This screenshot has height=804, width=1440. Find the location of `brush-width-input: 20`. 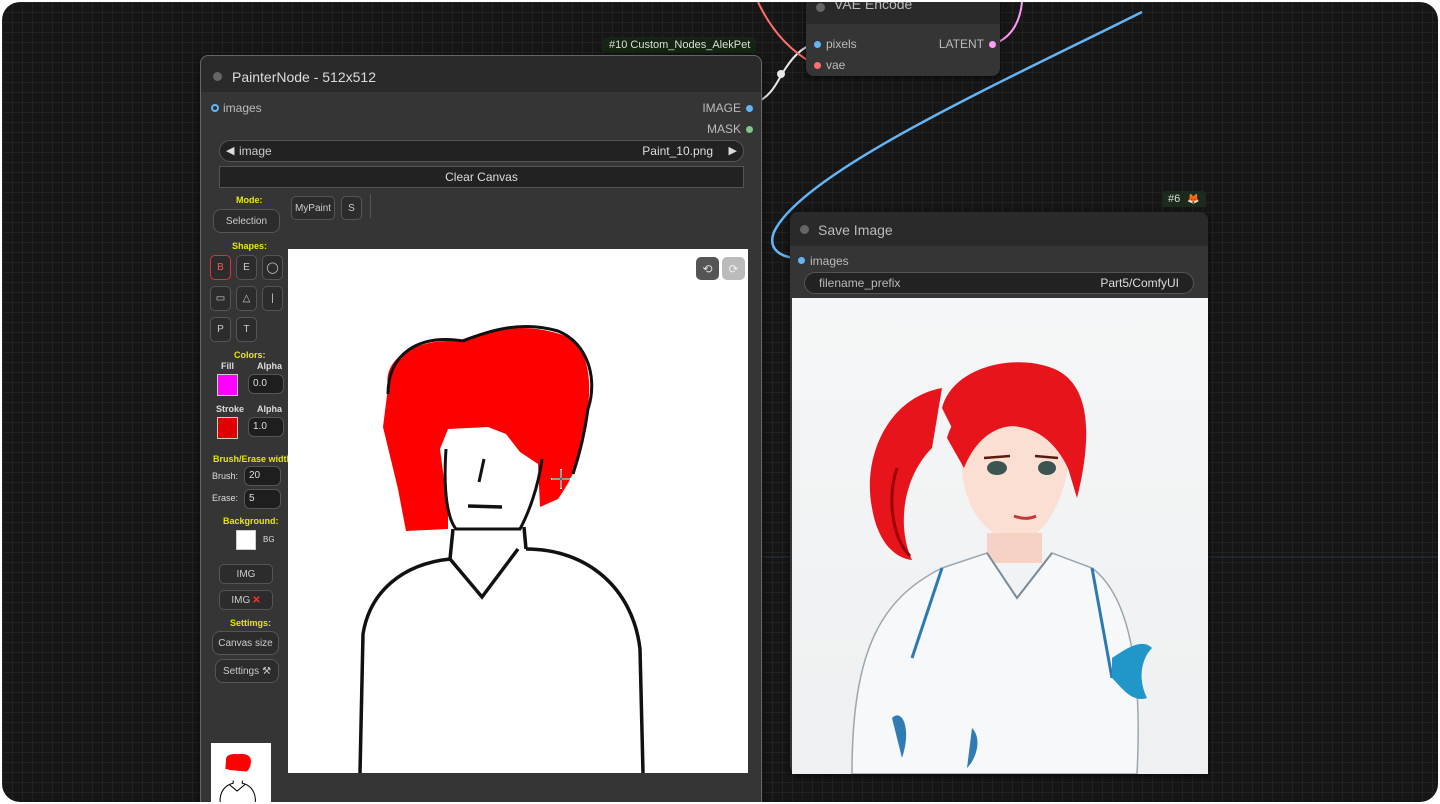

brush-width-input: 20 is located at coordinates (262, 476).